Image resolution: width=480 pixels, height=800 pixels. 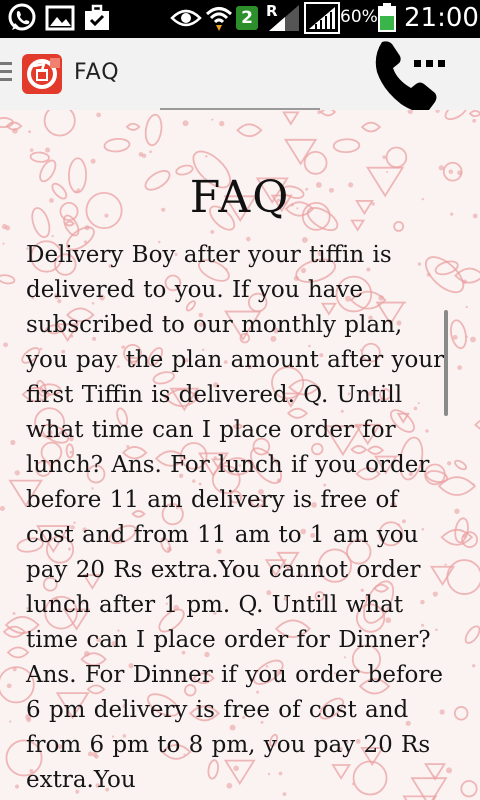 I want to click on eye-icon, so click(x=186, y=18).